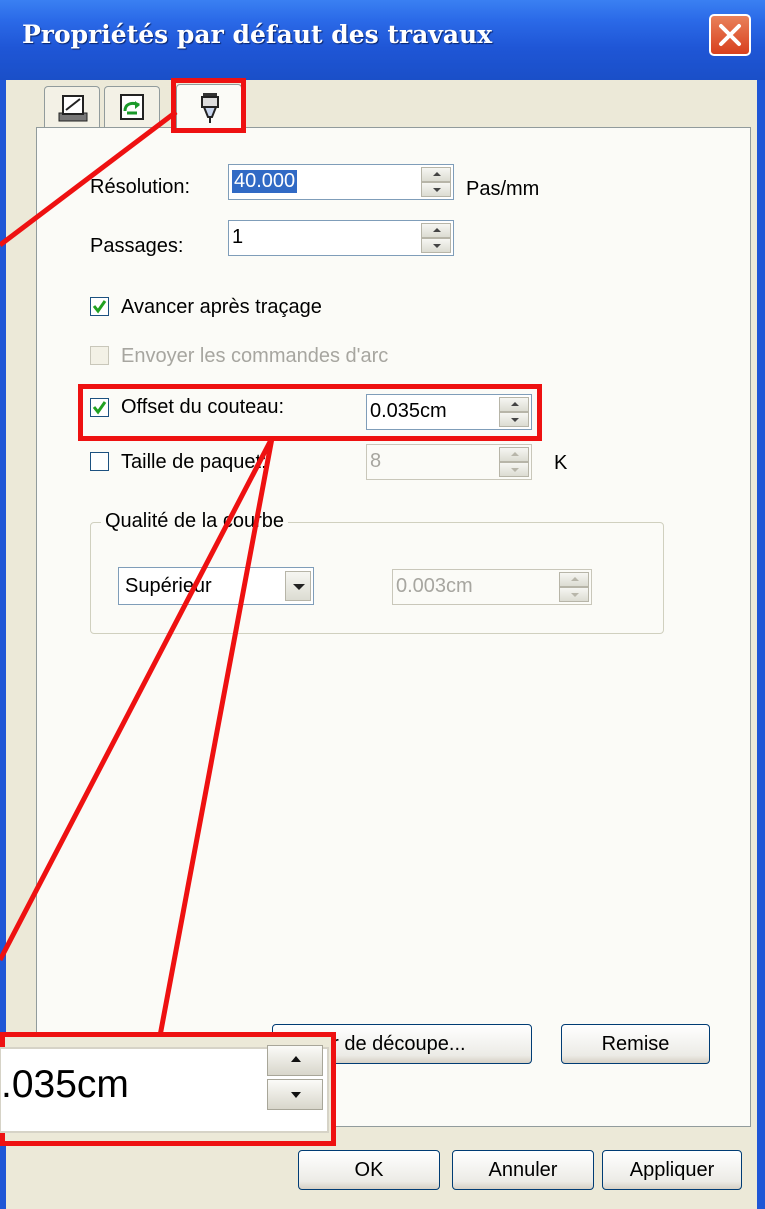  What do you see at coordinates (561, 463) in the screenshot?
I see `packet-size-unit: K` at bounding box center [561, 463].